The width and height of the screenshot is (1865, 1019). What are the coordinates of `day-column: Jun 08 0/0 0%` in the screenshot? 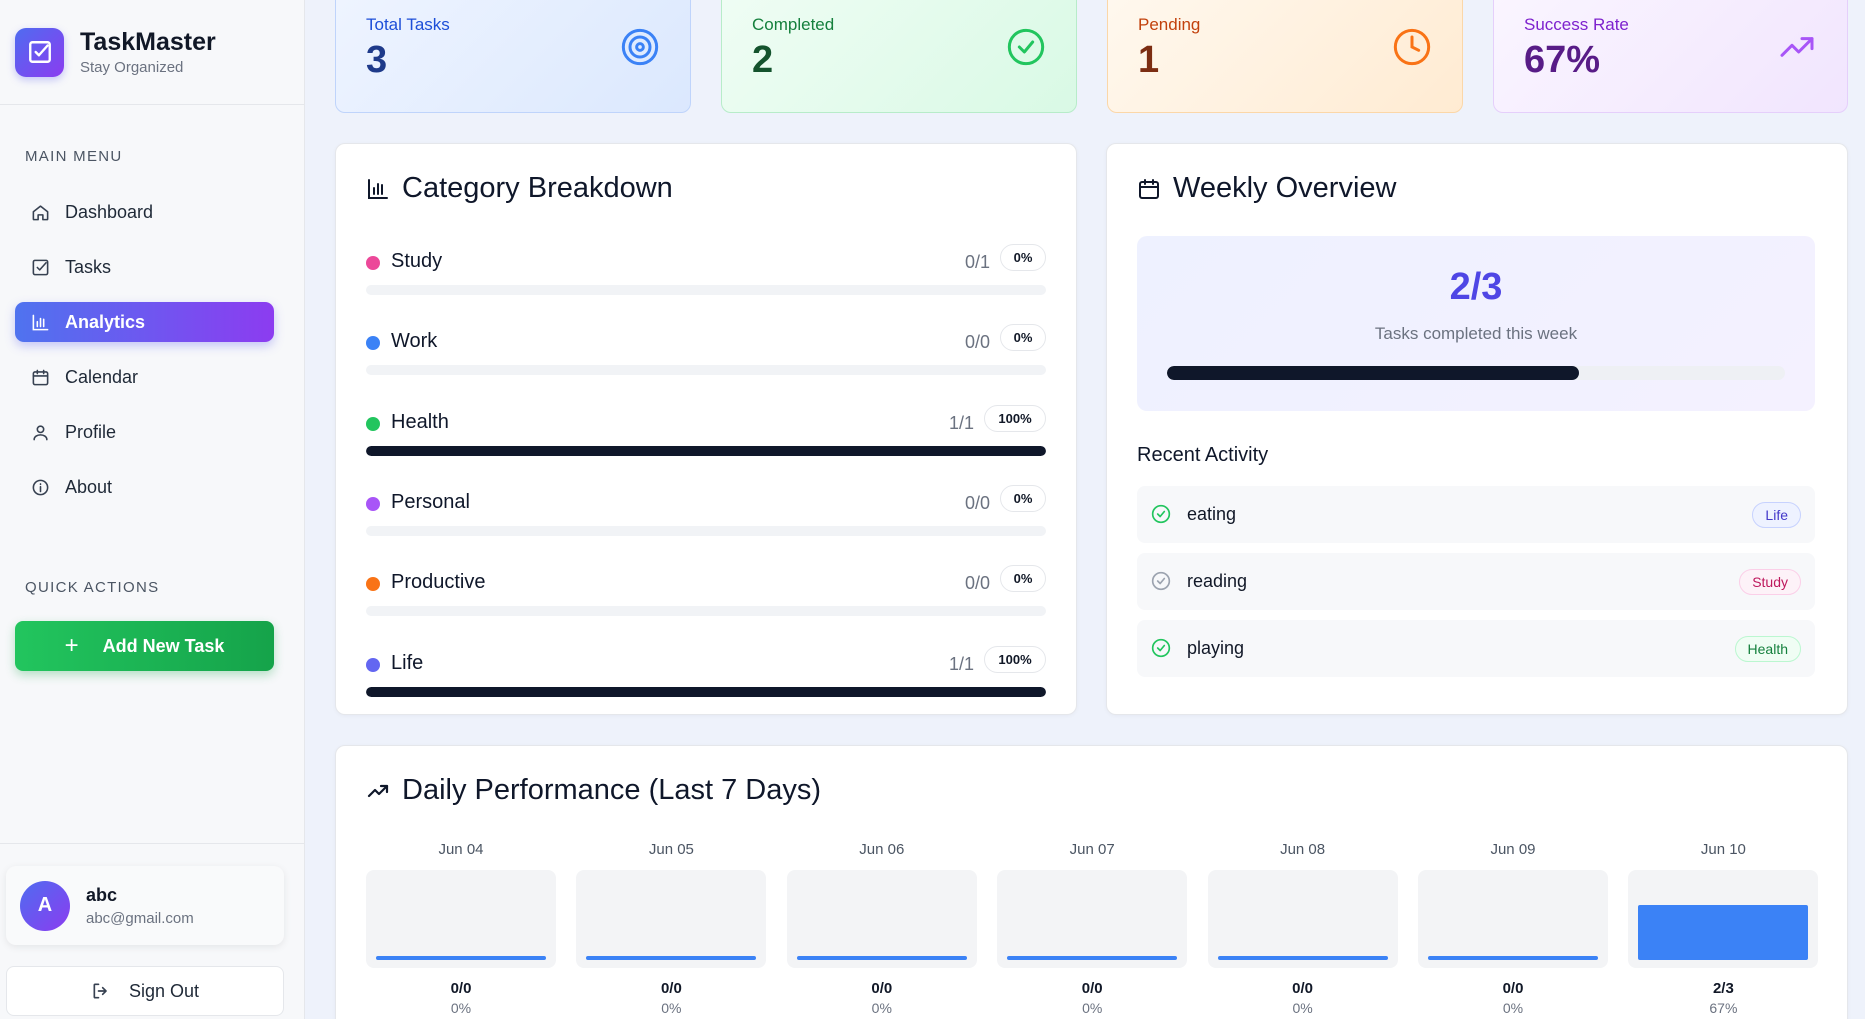 It's located at (1302, 928).